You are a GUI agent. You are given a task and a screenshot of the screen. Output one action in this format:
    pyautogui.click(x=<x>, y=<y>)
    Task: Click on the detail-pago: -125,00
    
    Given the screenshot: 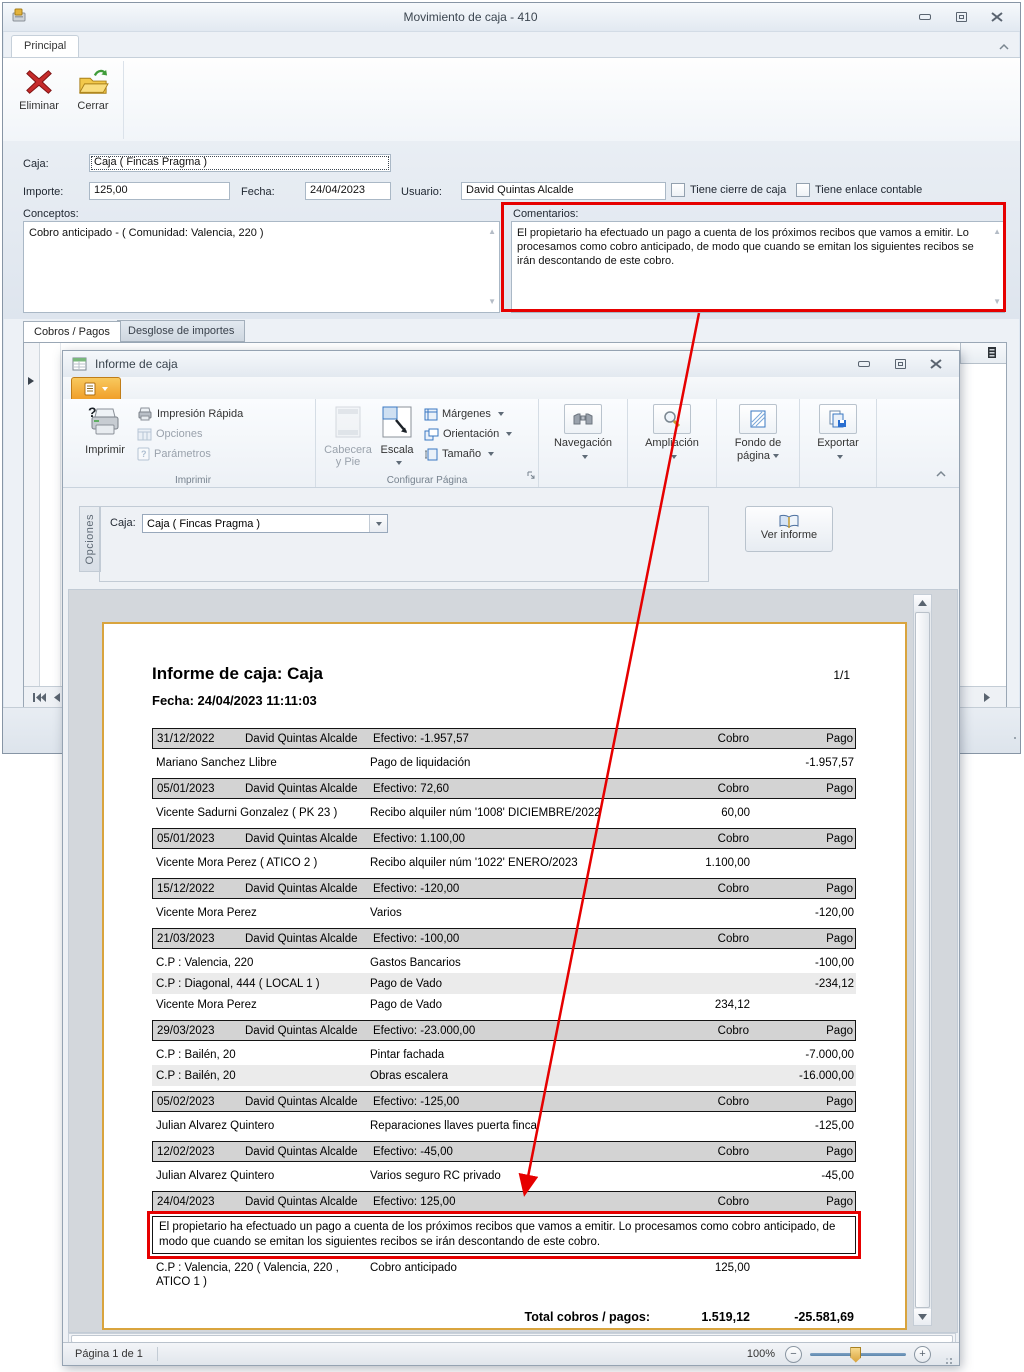 What is the action you would take?
    pyautogui.click(x=834, y=1126)
    